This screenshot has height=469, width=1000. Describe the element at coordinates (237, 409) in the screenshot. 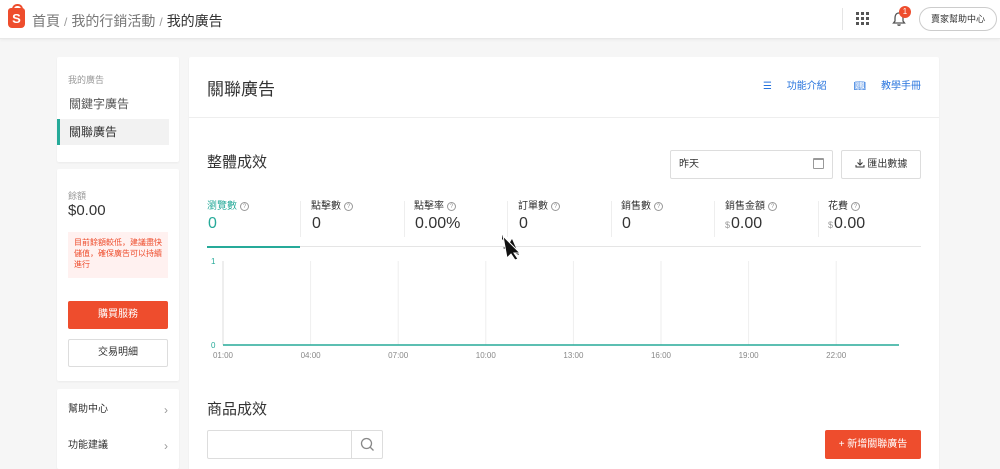

I see `product-performance-title: 商品成效` at that location.